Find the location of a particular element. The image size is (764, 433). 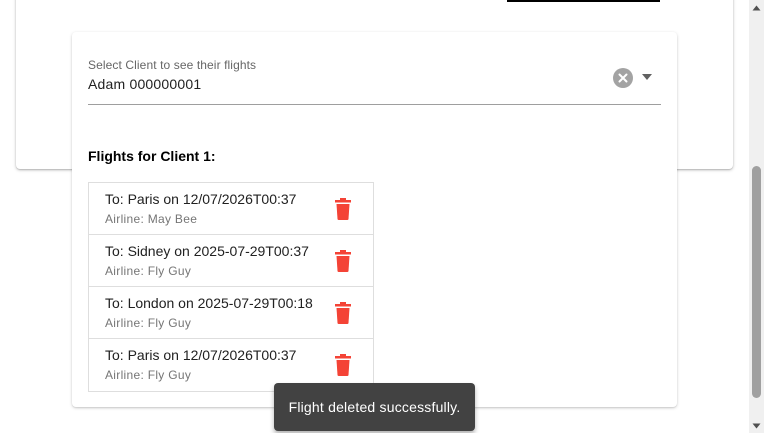

scroll-down-icon is located at coordinates (756, 425).